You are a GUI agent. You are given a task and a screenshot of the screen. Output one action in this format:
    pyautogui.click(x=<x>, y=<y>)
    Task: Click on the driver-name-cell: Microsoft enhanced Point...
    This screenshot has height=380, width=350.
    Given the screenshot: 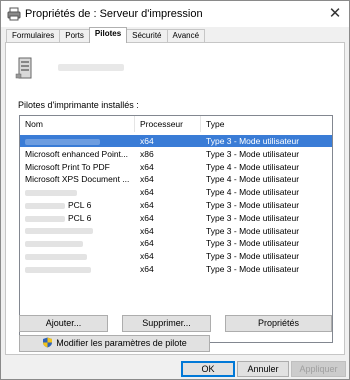 What is the action you would take?
    pyautogui.click(x=80, y=154)
    